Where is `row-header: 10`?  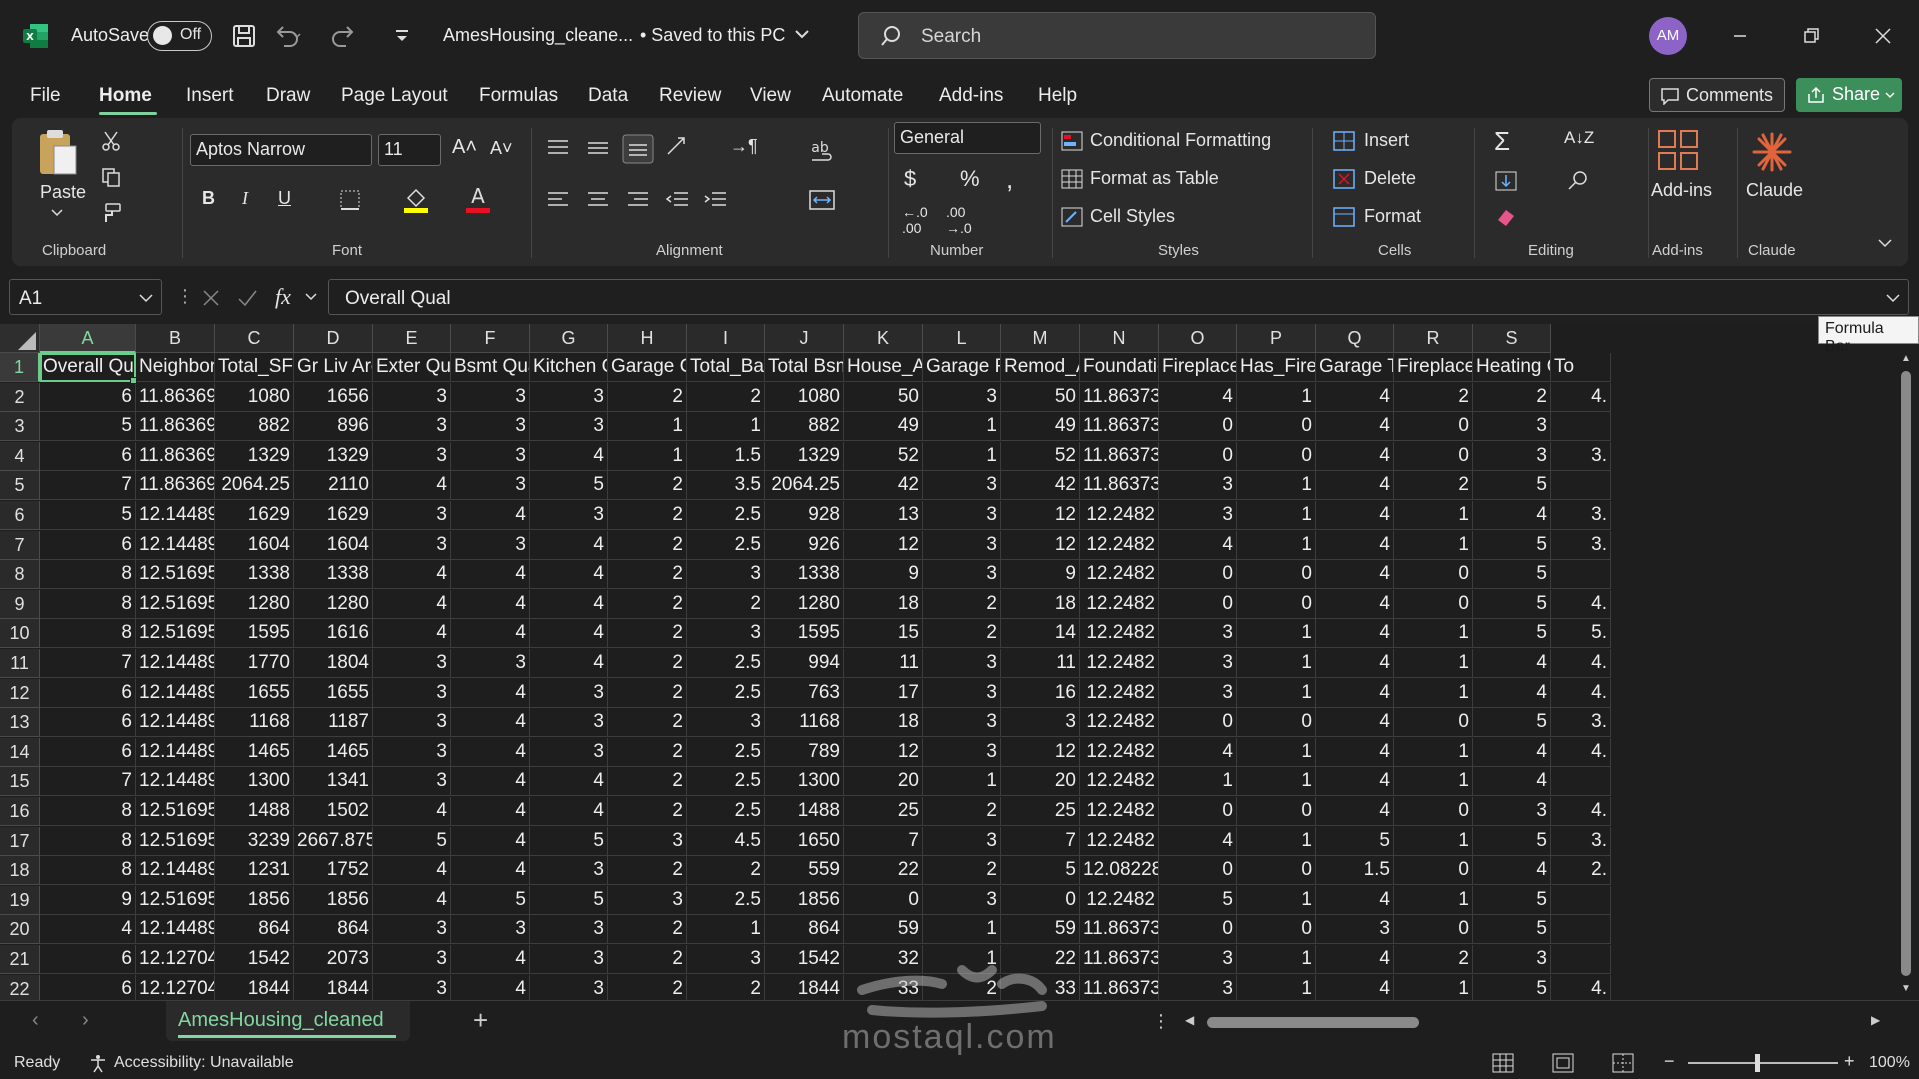 row-header: 10 is located at coordinates (20, 633).